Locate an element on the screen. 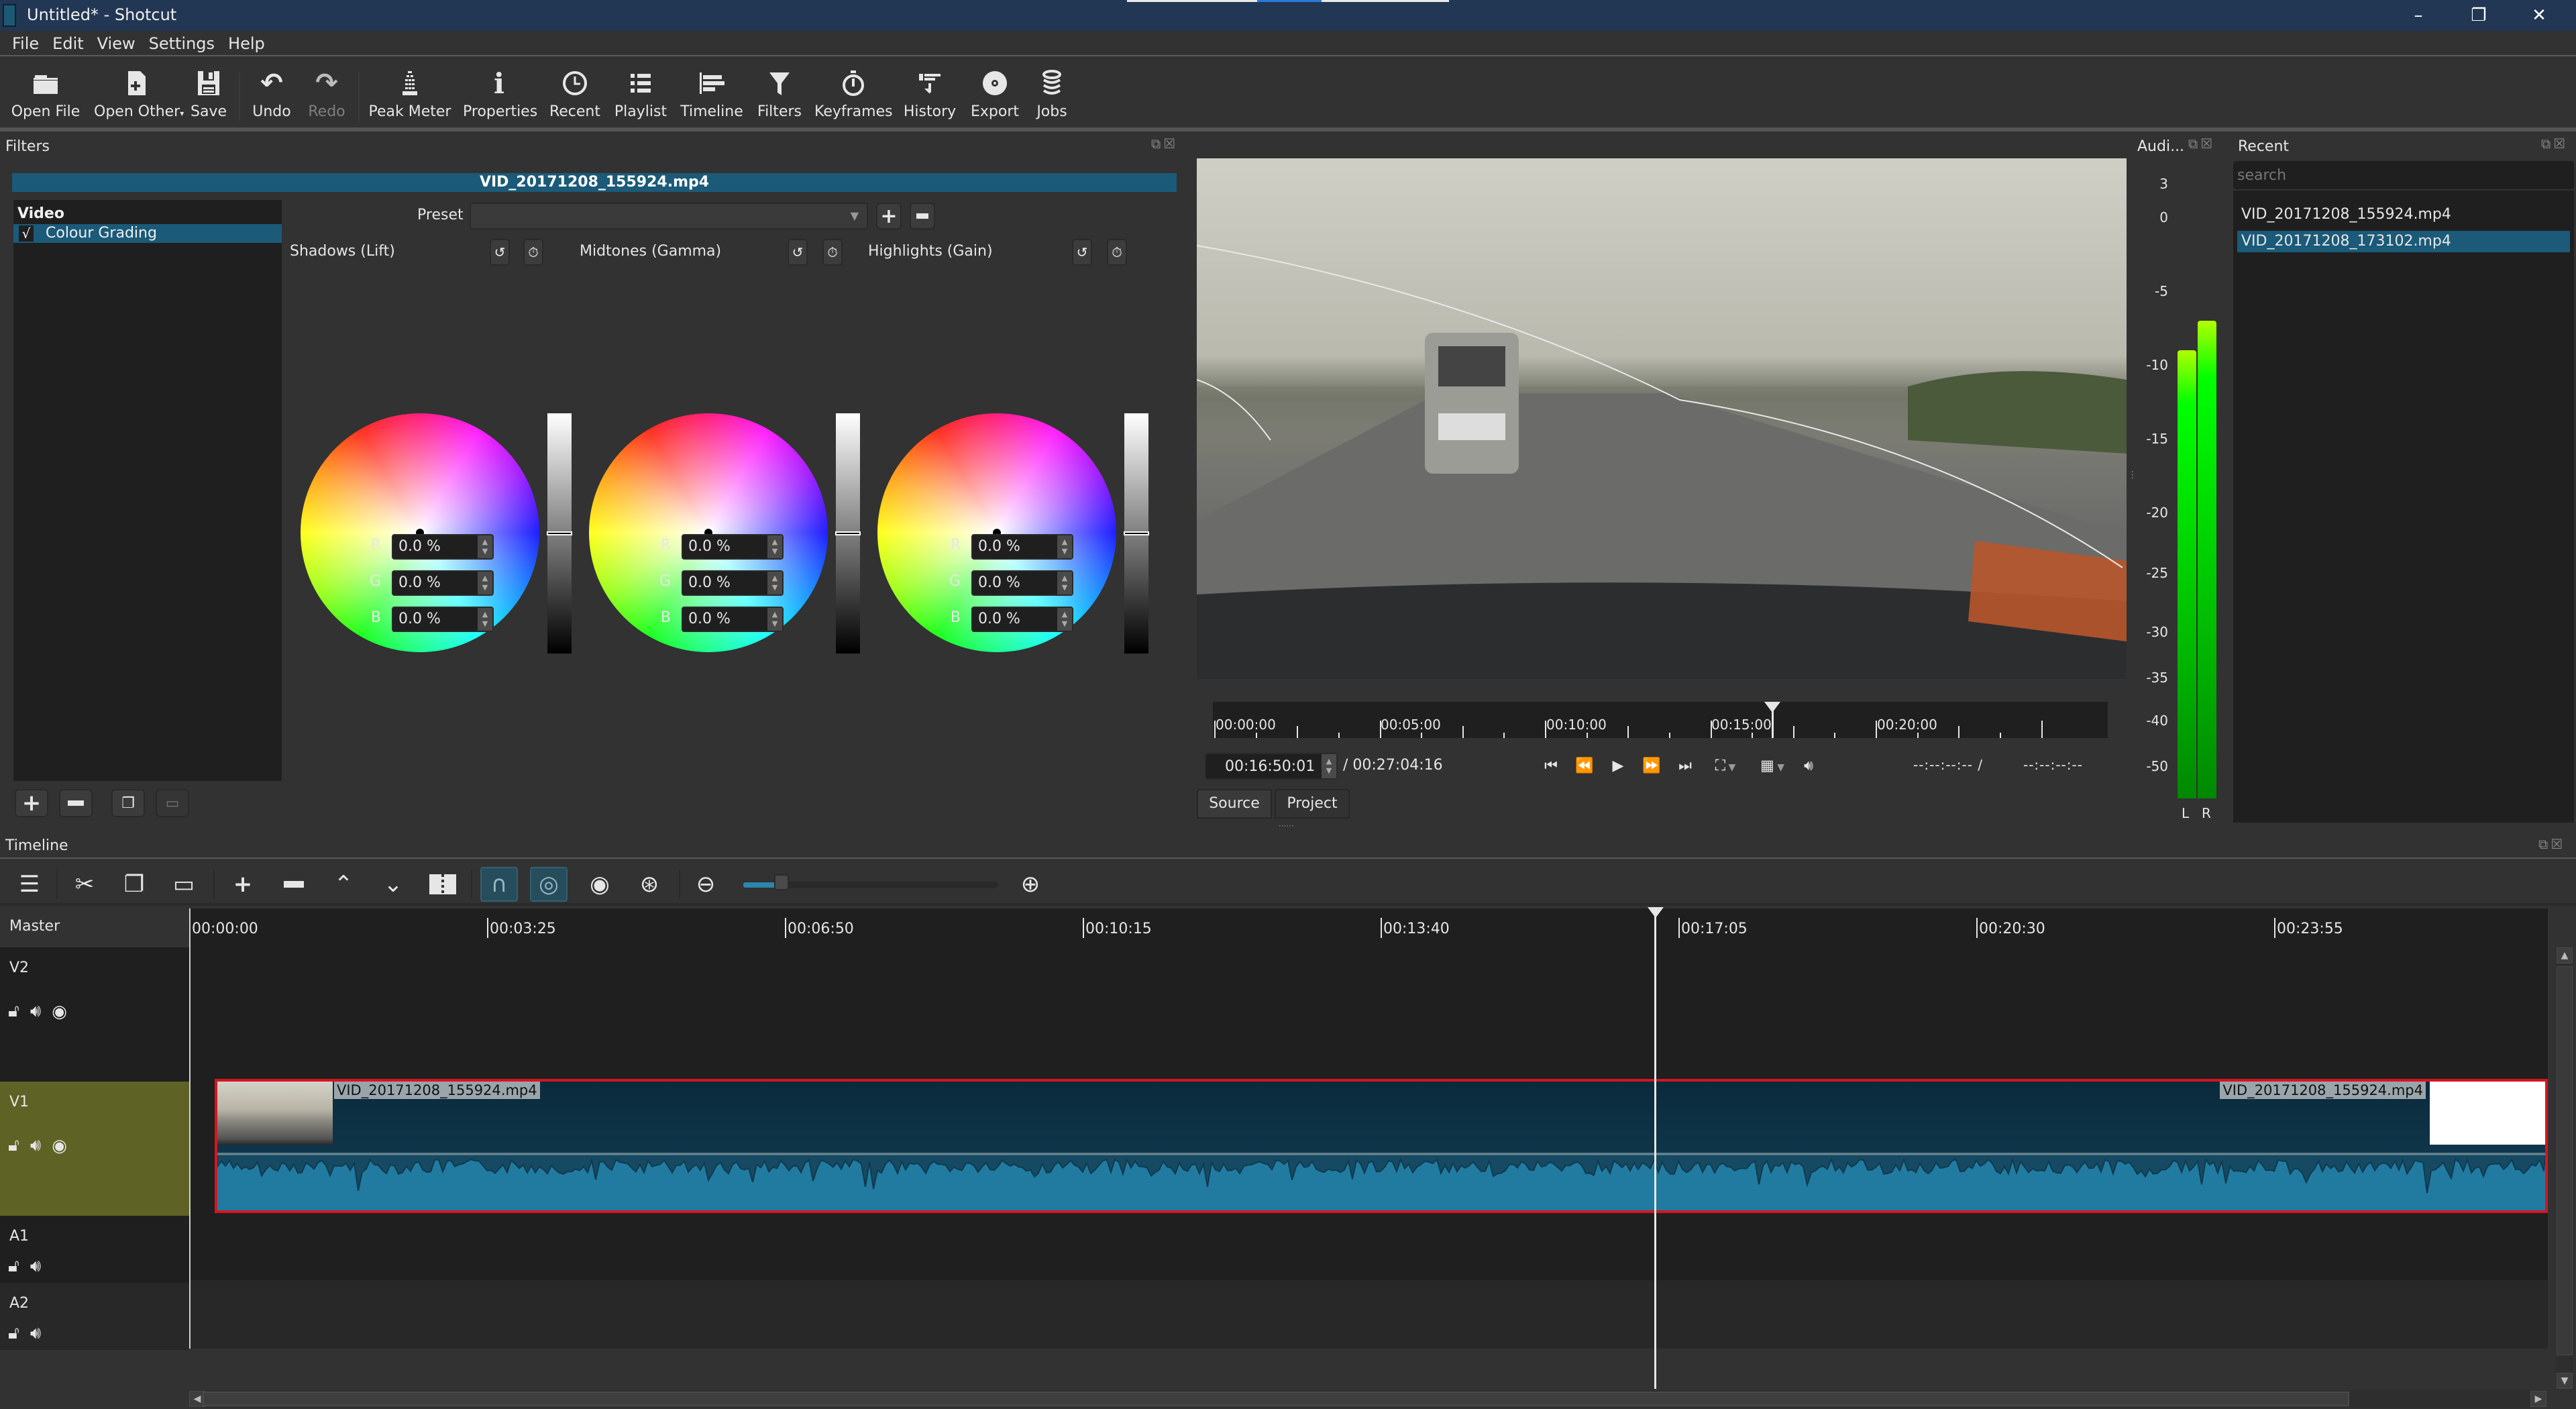  timeline-vertical-scrollbar: ▲ ▼ is located at coordinates (2564, 1168).